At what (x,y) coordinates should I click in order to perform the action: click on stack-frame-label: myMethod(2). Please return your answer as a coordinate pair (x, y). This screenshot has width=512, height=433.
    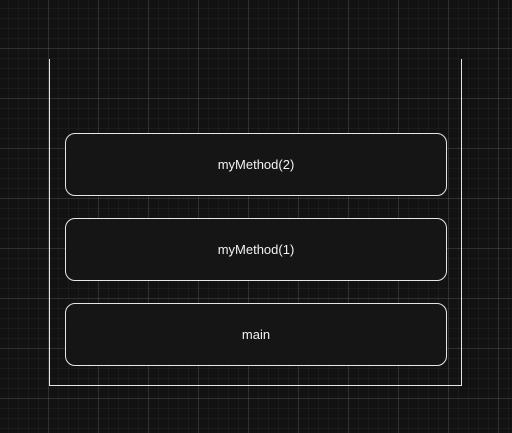
    Looking at the image, I should click on (256, 164).